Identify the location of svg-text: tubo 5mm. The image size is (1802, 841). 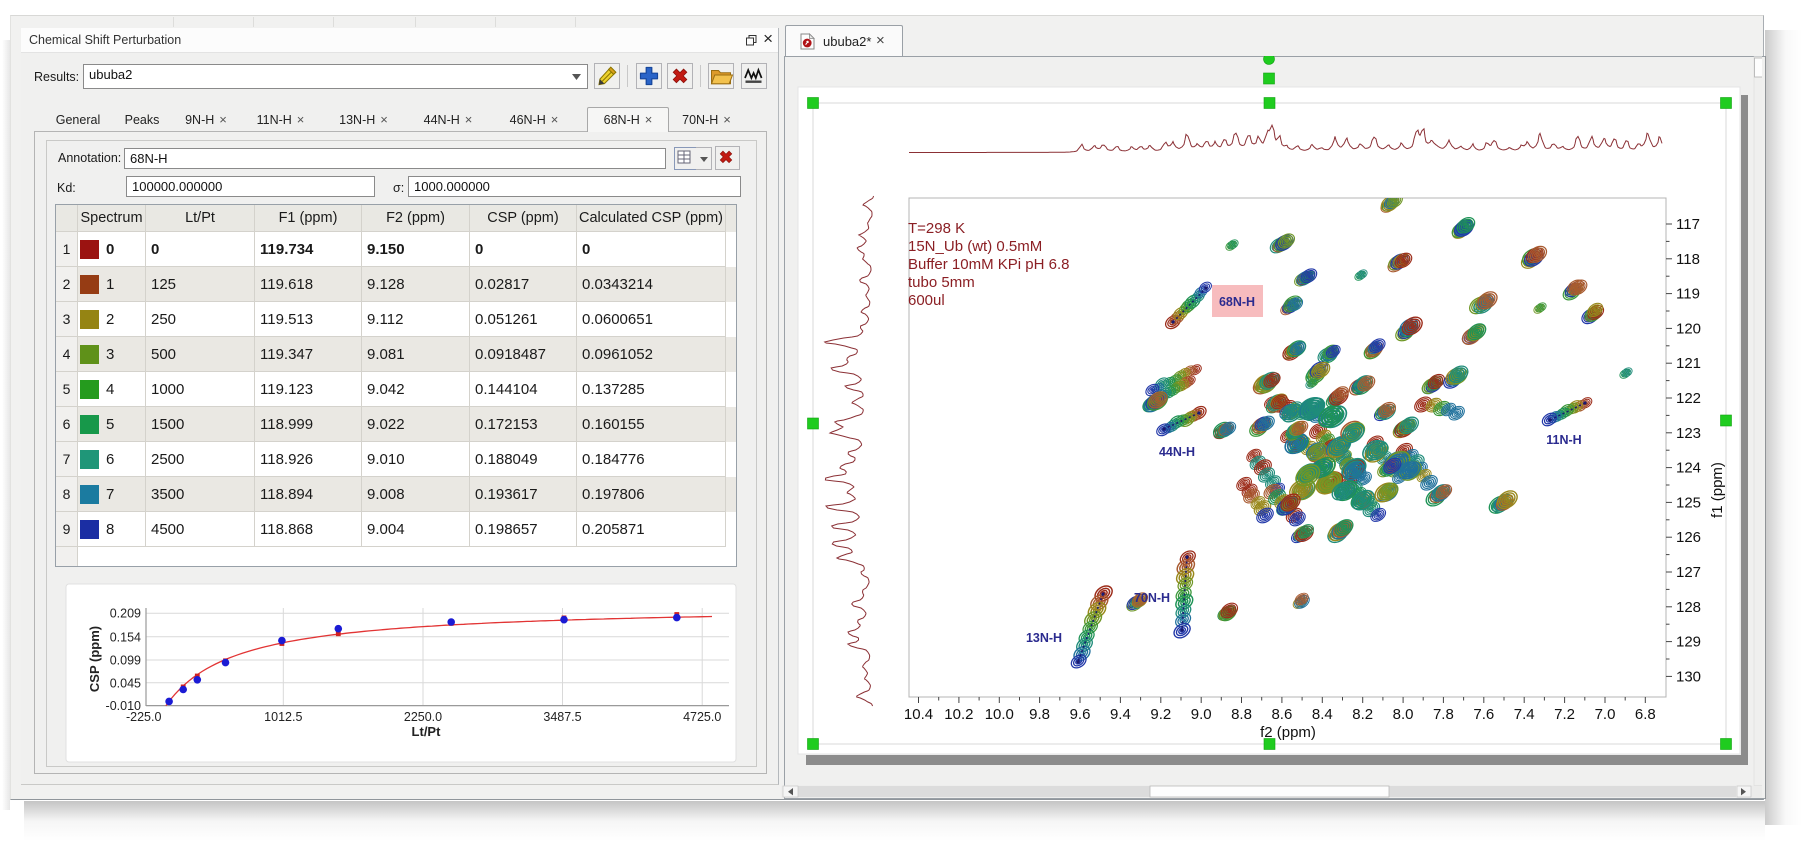
(941, 282).